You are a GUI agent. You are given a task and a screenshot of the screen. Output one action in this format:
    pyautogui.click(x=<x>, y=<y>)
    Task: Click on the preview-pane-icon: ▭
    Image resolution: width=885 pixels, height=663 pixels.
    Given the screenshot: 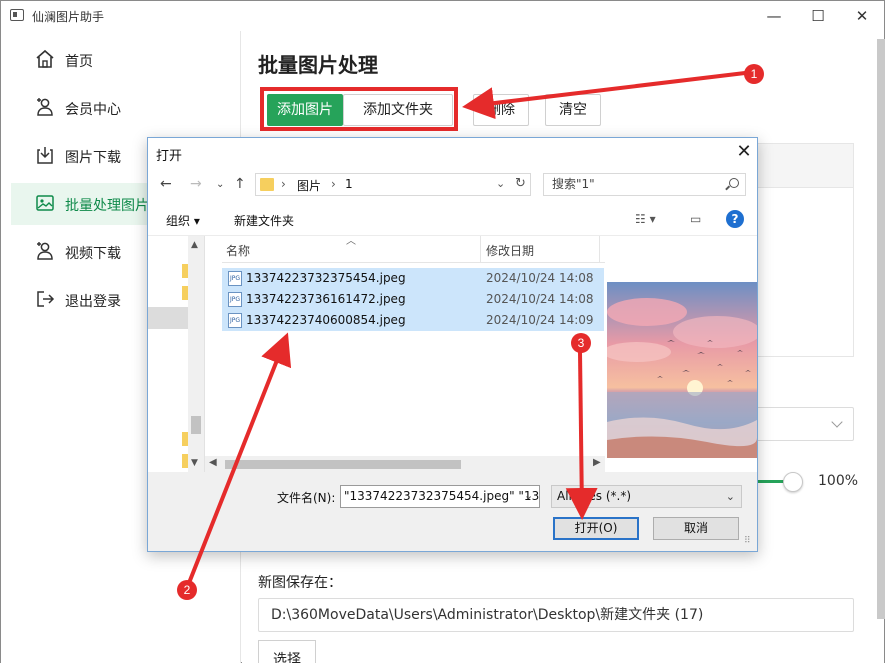 What is the action you would take?
    pyautogui.click(x=695, y=219)
    